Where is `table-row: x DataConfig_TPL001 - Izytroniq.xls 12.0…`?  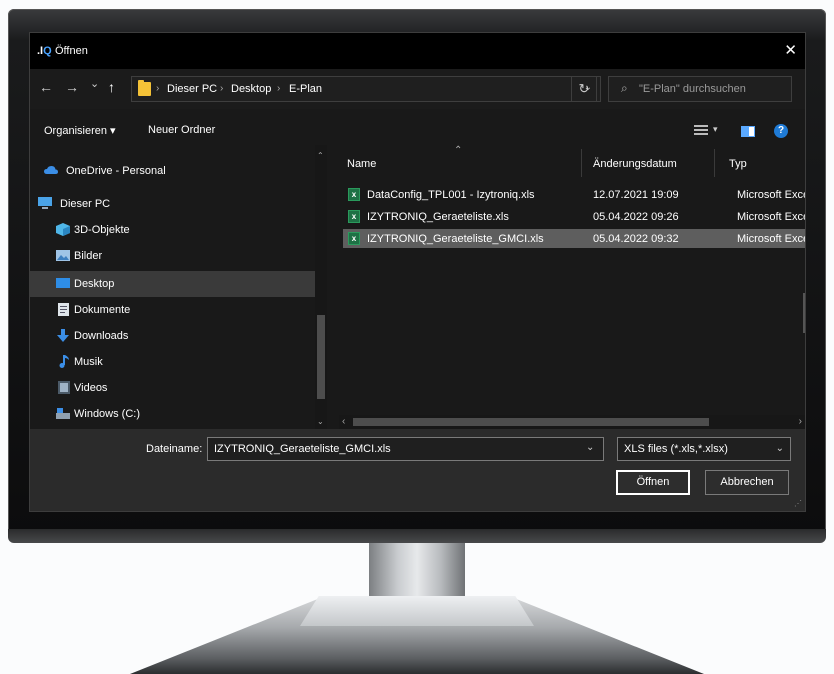
table-row: x DataConfig_TPL001 - Izytroniq.xls 12.0… is located at coordinates (574, 194).